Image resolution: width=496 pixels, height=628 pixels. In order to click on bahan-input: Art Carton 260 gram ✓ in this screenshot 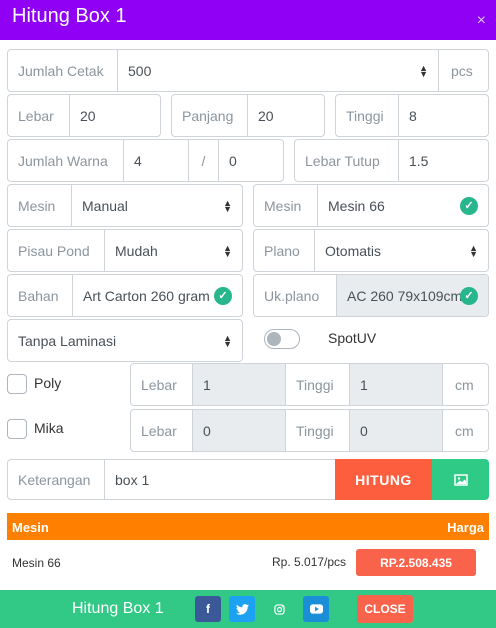, I will do `click(157, 295)`.